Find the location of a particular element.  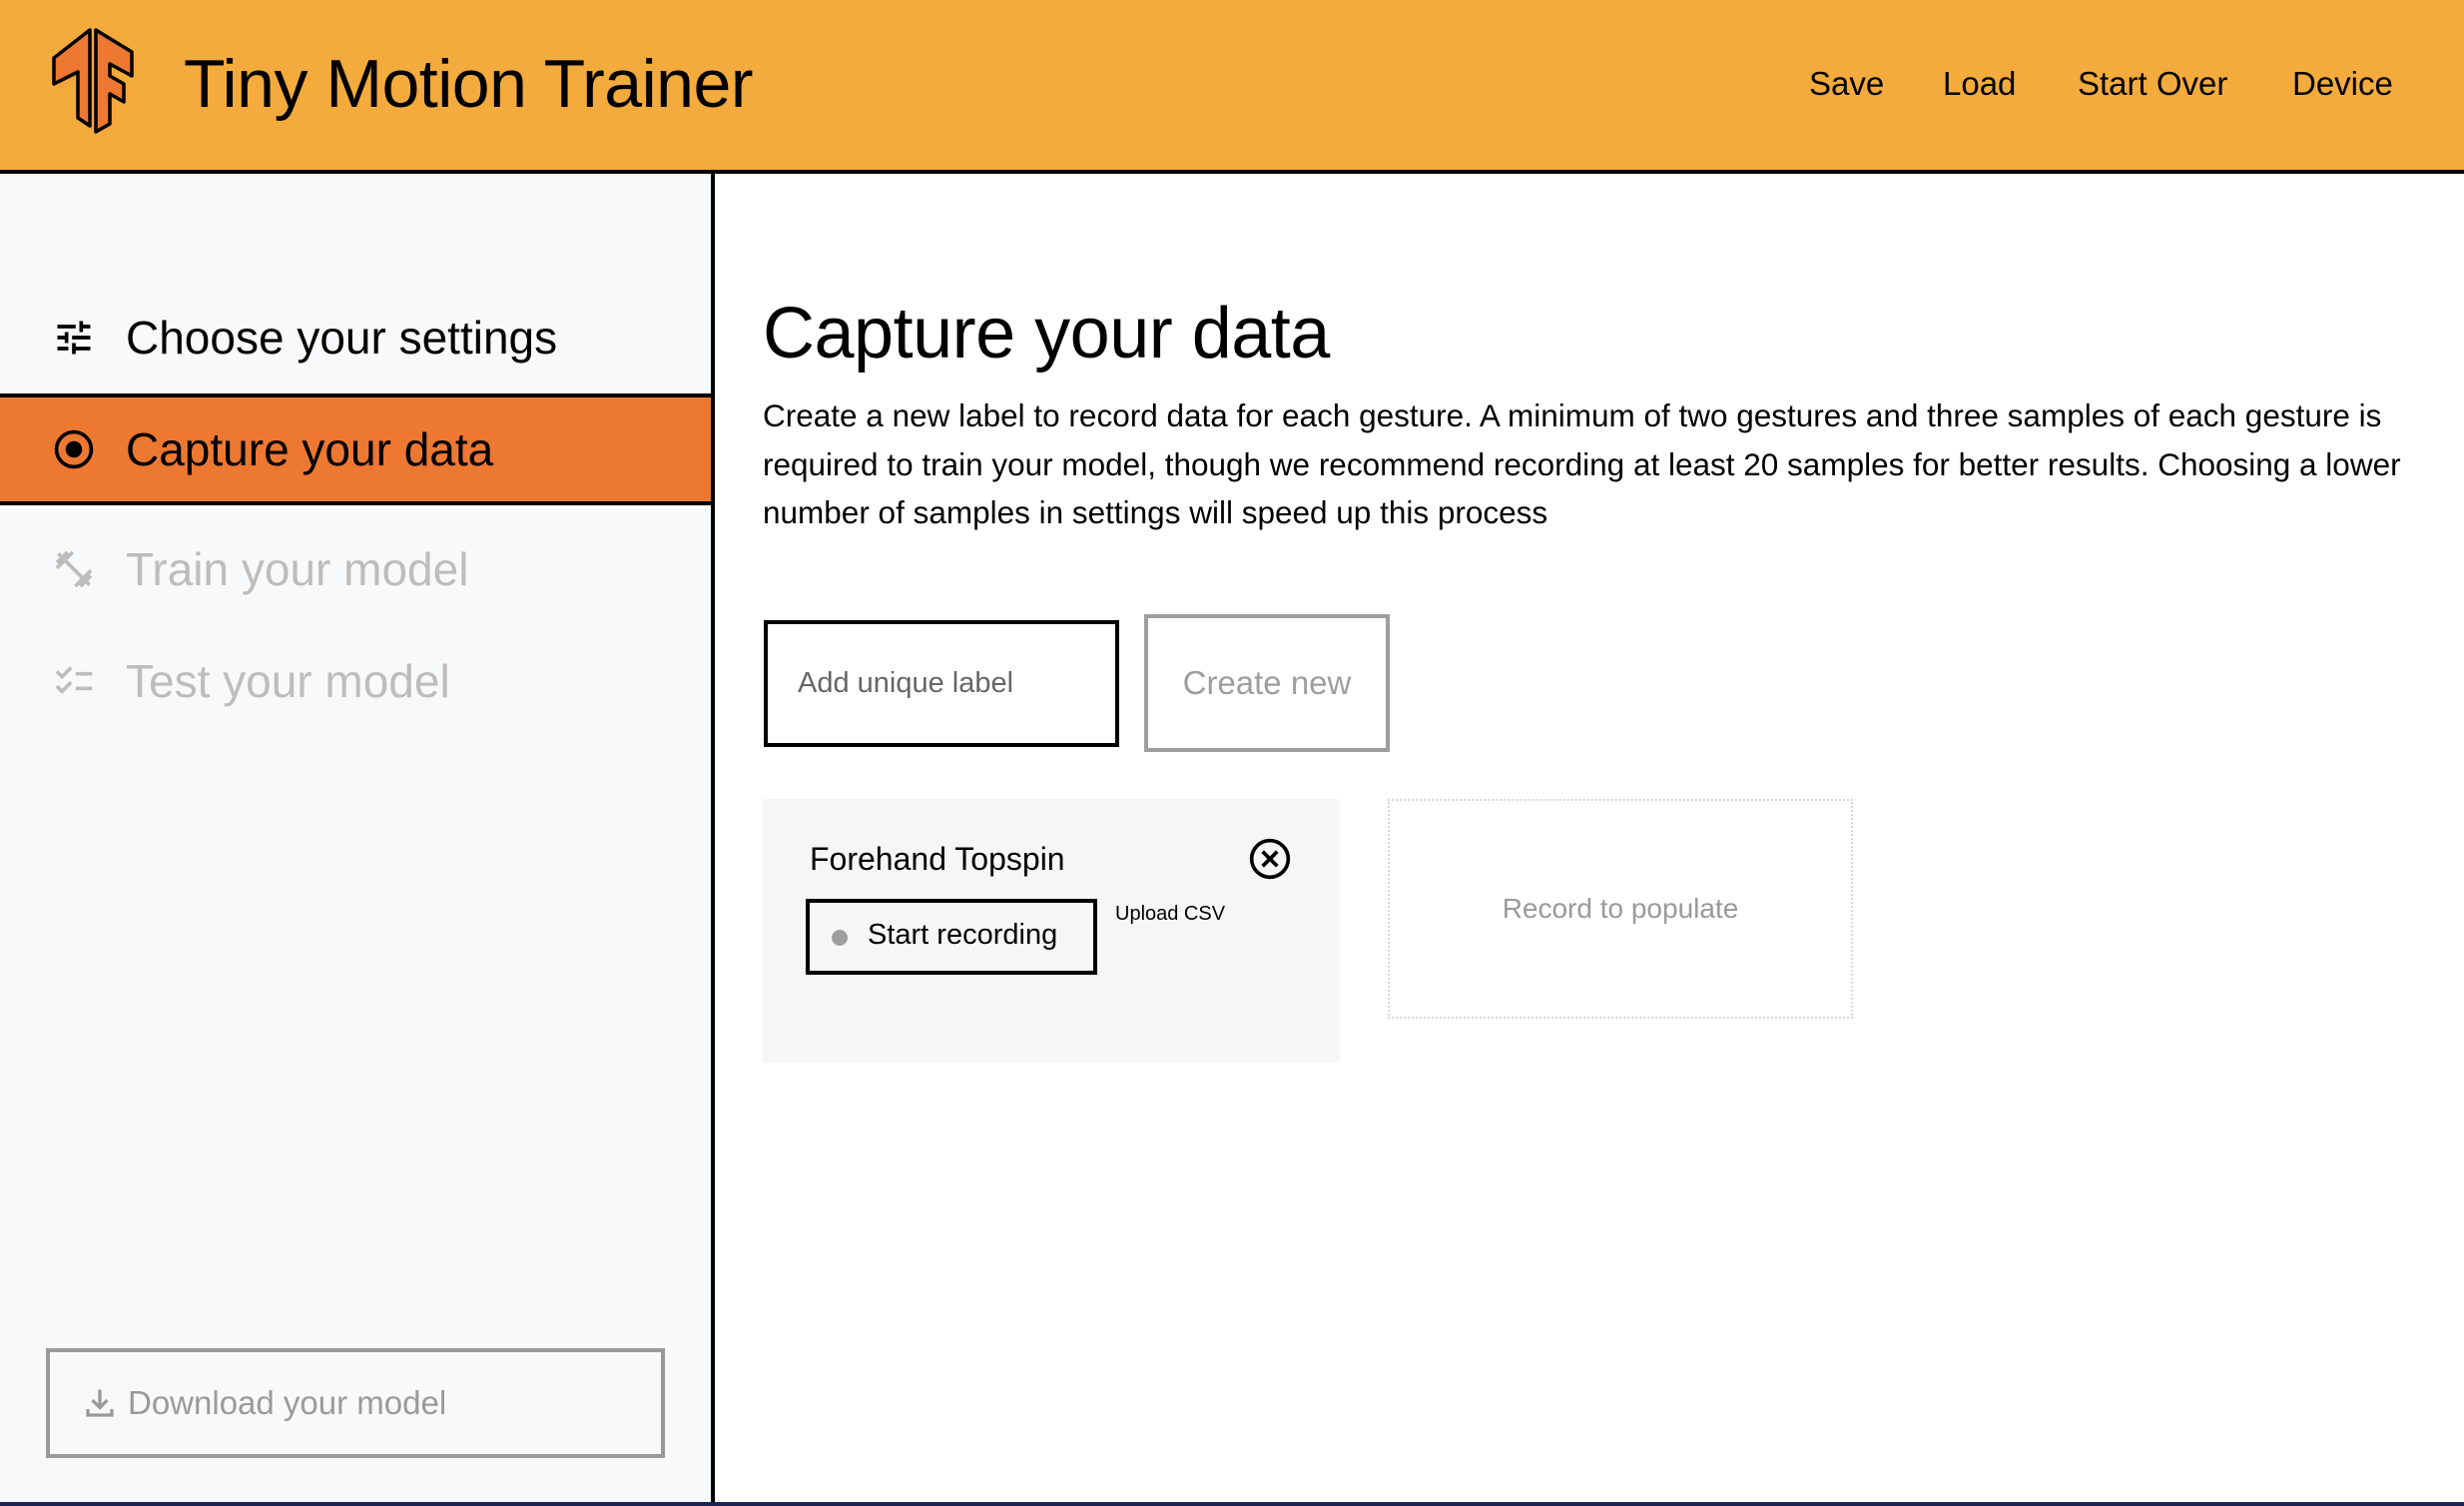

dumbbell-icon is located at coordinates (74, 569).